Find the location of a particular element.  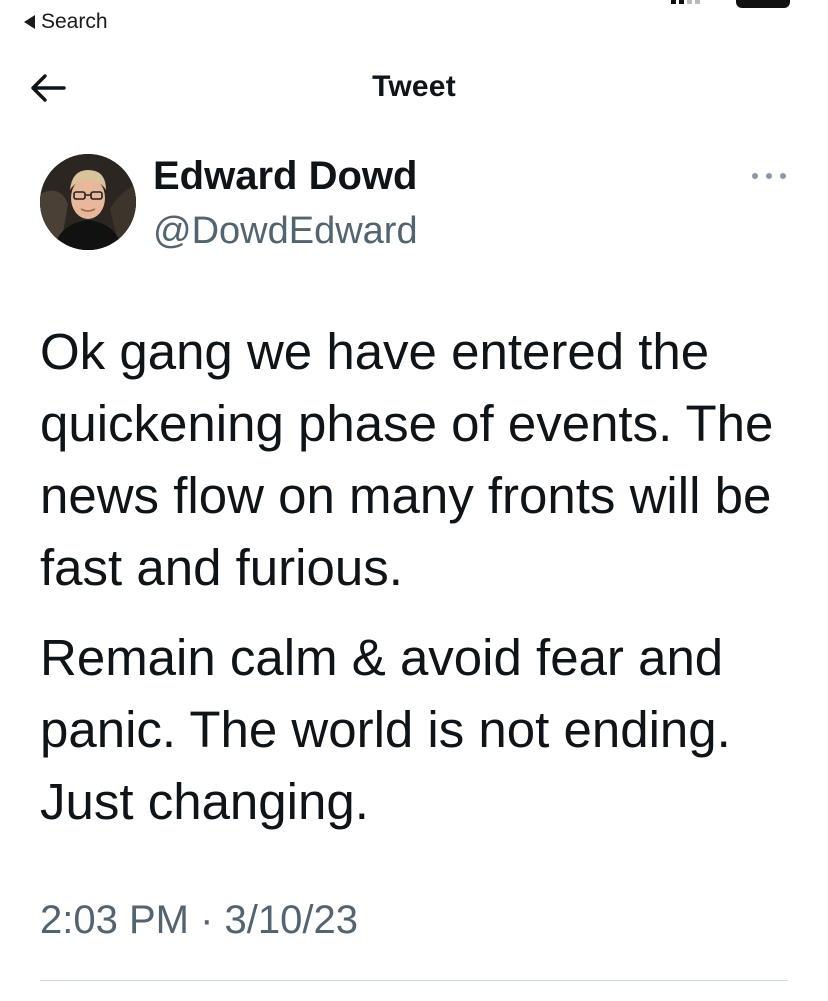

battery-icon is located at coordinates (763, 4).